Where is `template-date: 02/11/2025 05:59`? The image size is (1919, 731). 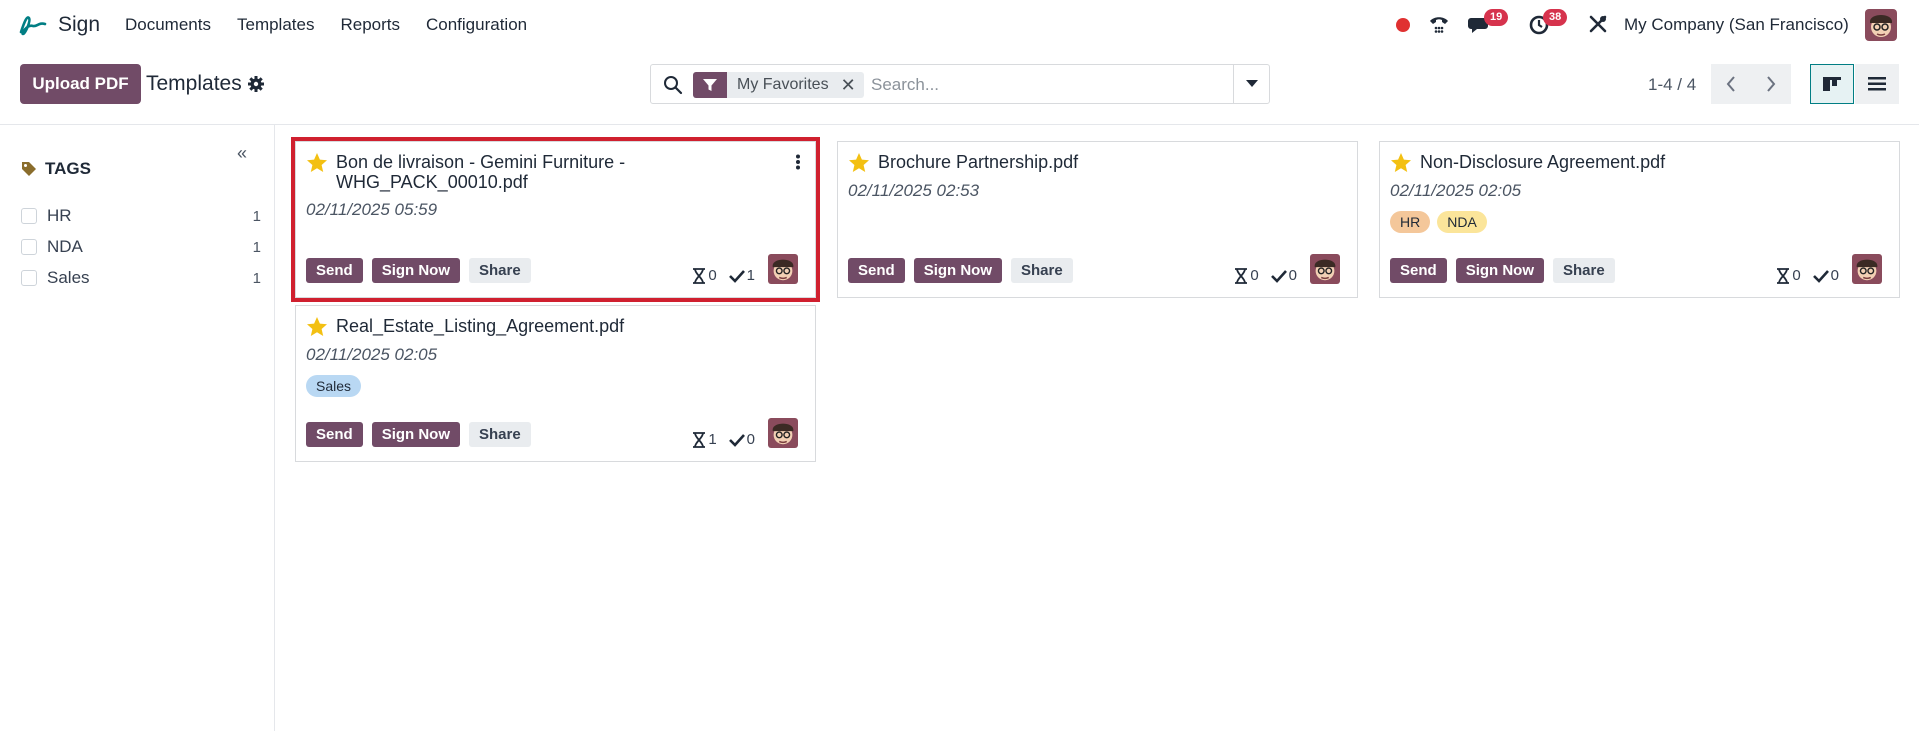 template-date: 02/11/2025 05:59 is located at coordinates (372, 209).